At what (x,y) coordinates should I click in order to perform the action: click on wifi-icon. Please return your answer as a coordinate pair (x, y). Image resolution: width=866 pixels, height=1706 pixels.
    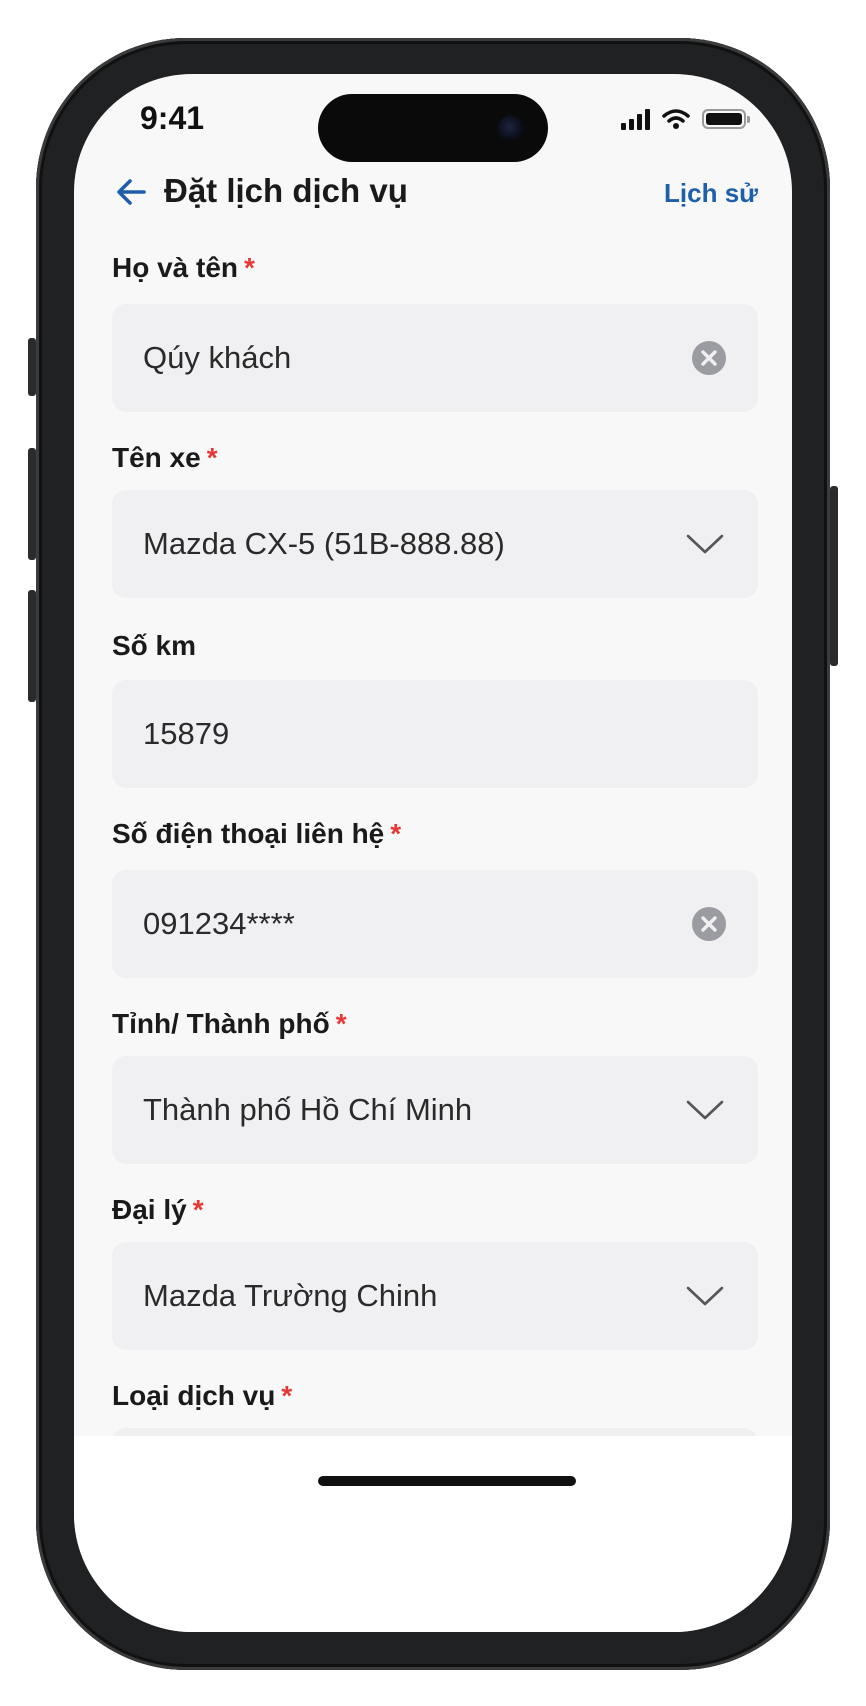
    Looking at the image, I should click on (676, 119).